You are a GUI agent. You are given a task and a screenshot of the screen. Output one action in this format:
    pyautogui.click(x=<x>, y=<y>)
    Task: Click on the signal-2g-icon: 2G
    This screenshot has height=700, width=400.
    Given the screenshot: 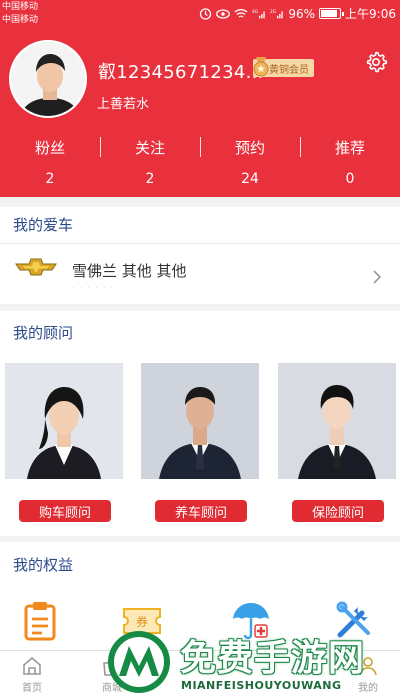 What is the action you would take?
    pyautogui.click(x=277, y=14)
    